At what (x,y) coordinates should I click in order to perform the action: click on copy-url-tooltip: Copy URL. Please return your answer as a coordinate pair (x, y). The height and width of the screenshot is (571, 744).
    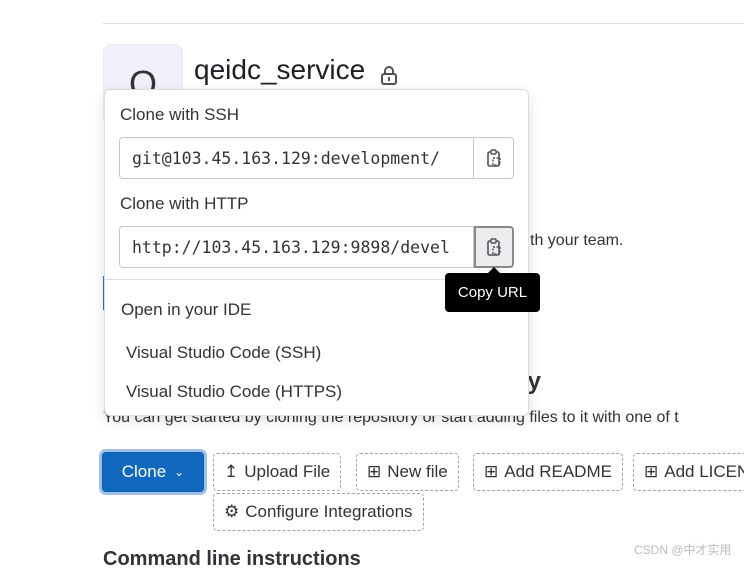
    Looking at the image, I should click on (492, 289).